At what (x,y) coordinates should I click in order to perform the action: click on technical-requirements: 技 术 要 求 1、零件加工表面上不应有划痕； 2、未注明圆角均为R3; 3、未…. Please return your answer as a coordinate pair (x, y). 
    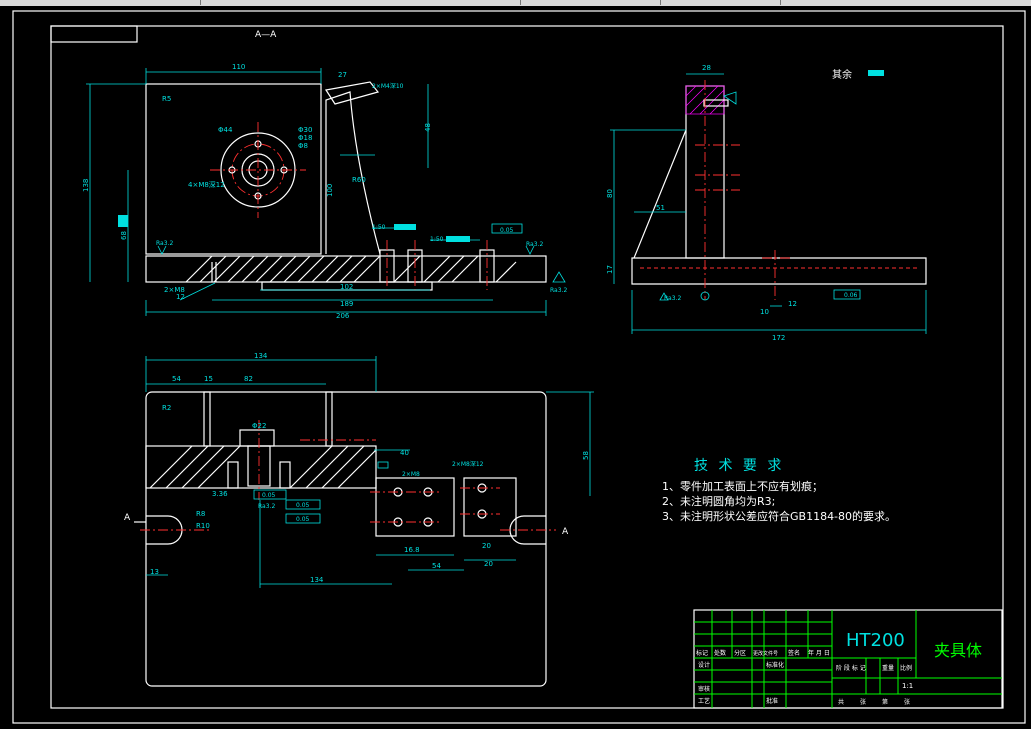
    Looking at the image, I should click on (779, 490).